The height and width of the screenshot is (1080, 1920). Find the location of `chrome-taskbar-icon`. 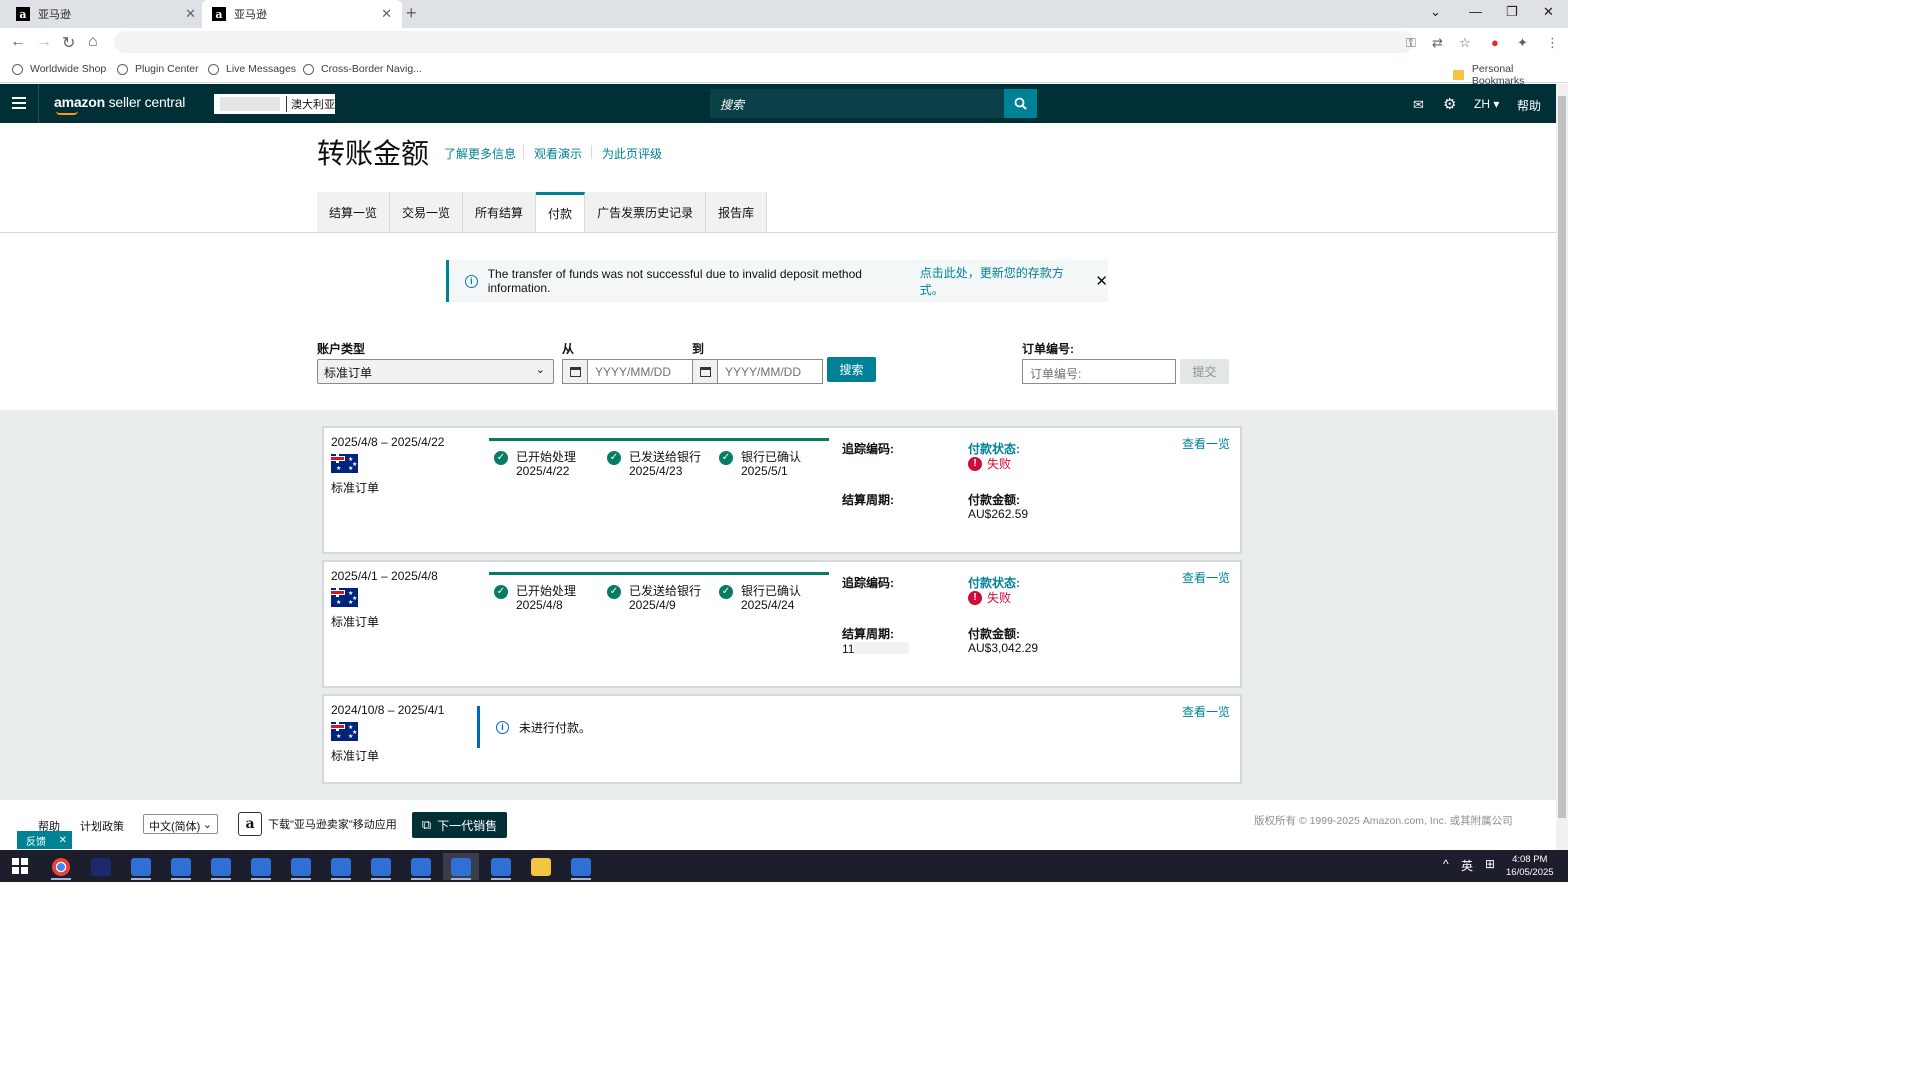

chrome-taskbar-icon is located at coordinates (61, 866).